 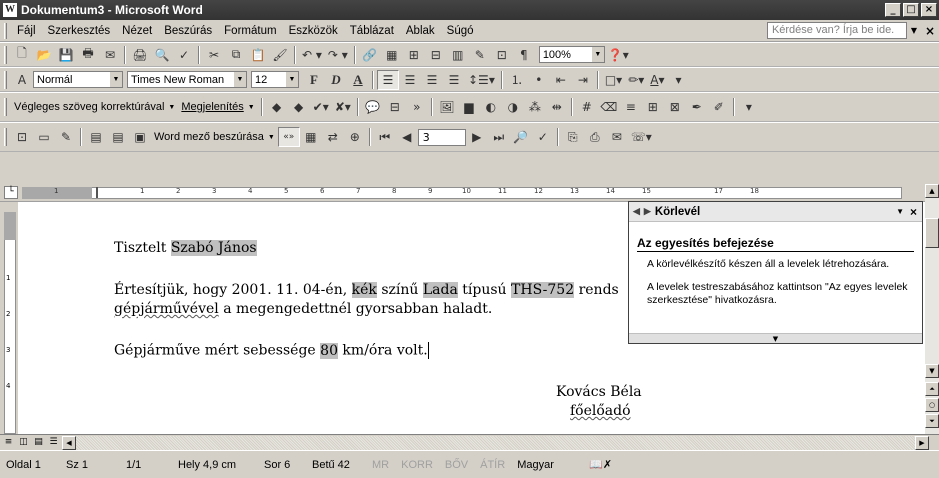 What do you see at coordinates (410, 80) in the screenshot?
I see `align-center-icon: ☰` at bounding box center [410, 80].